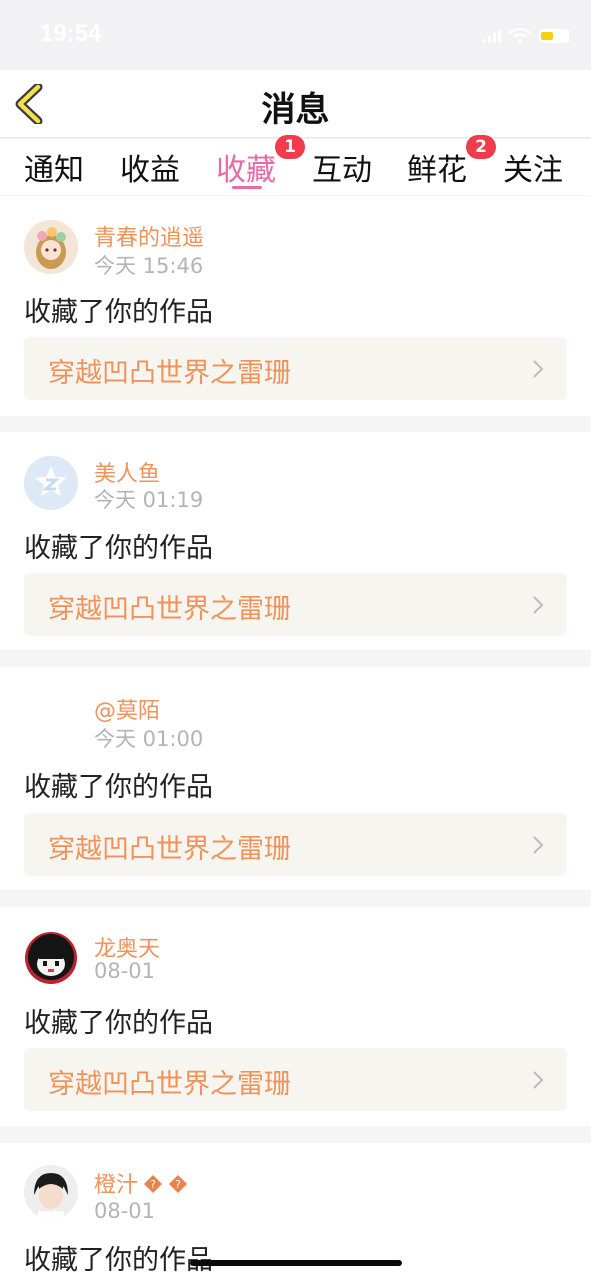 This screenshot has height=1280, width=591. I want to click on wifi-icon, so click(520, 35).